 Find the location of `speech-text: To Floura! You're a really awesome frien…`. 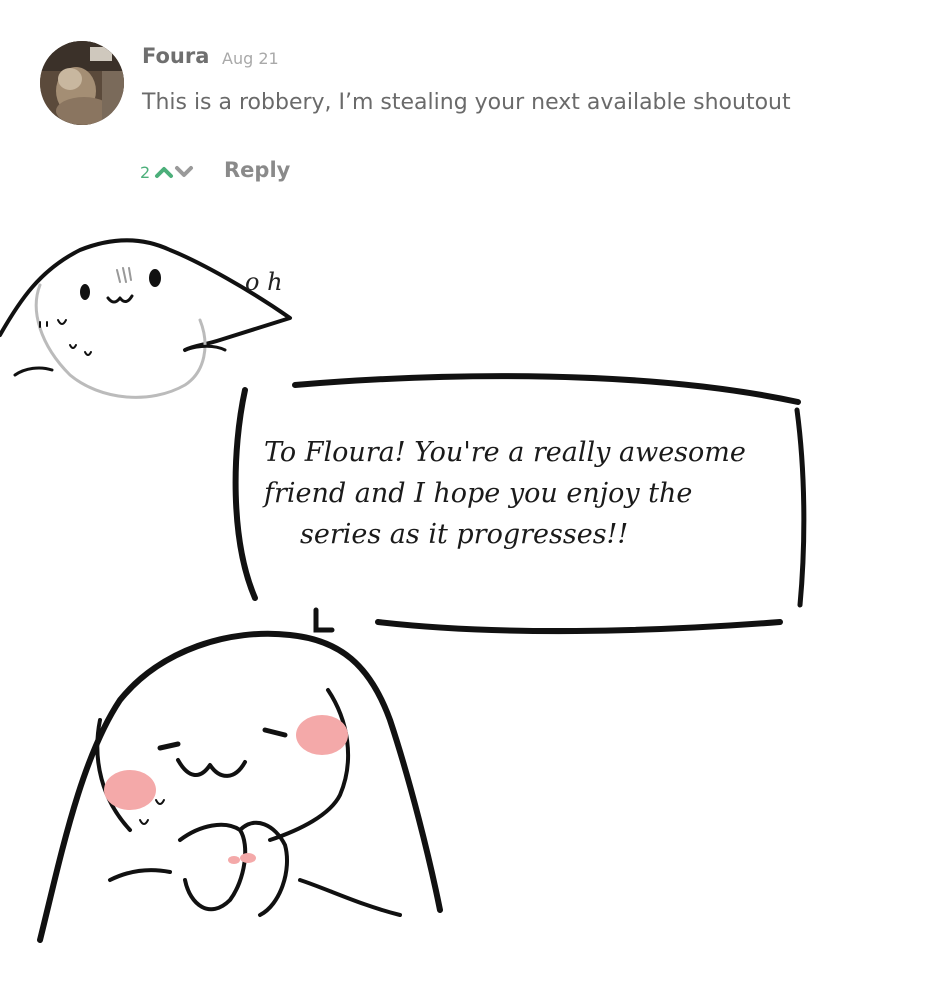

speech-text: To Floura! You're a really awesome frien… is located at coordinates (534, 493).